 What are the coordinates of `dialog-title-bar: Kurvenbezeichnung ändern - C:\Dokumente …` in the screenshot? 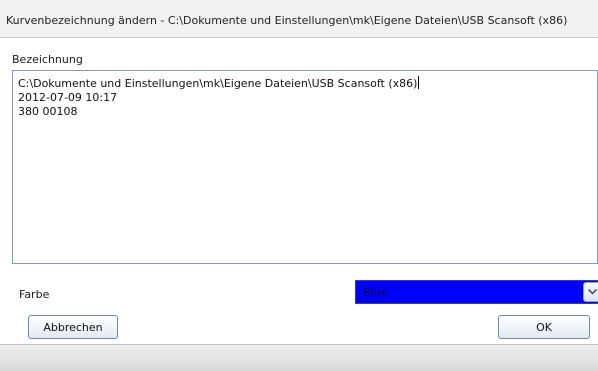 It's located at (299, 19).